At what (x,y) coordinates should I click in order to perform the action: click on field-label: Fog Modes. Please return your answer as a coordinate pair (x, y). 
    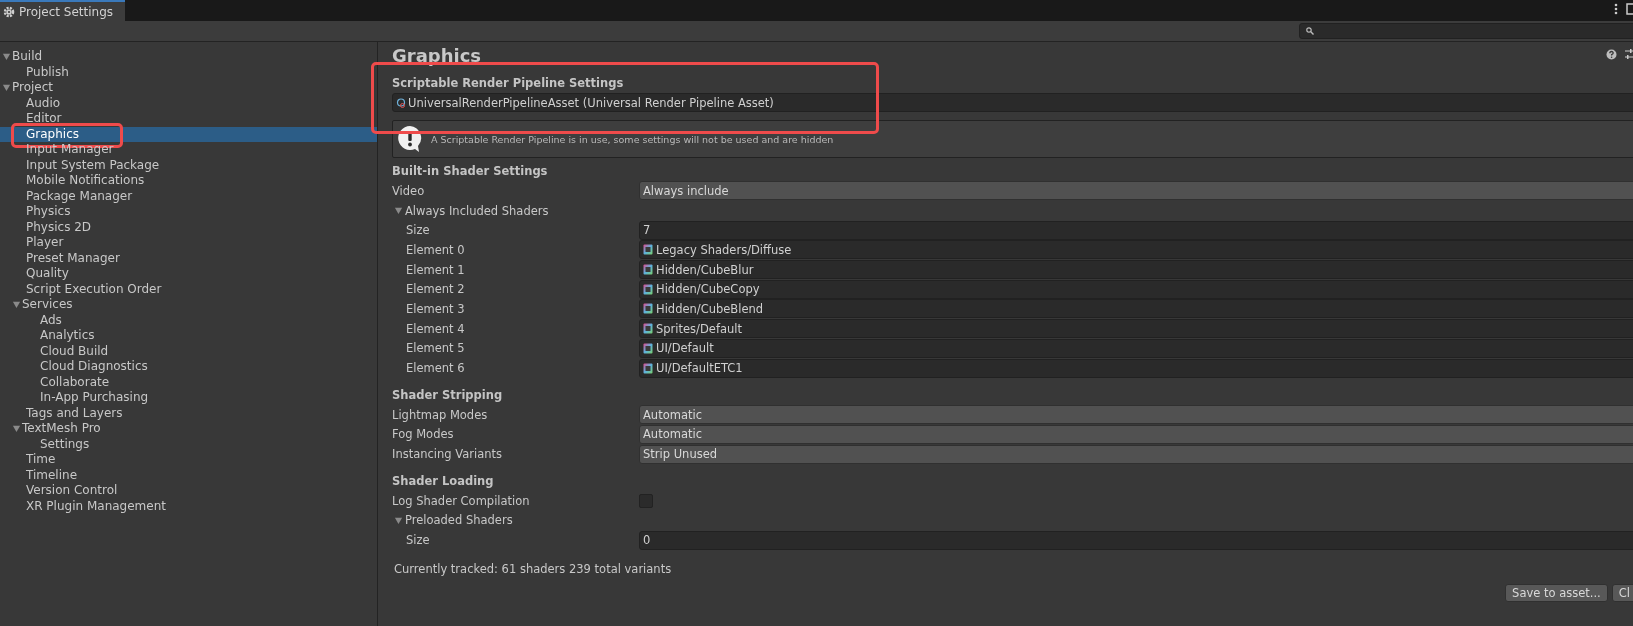
    Looking at the image, I should click on (423, 434).